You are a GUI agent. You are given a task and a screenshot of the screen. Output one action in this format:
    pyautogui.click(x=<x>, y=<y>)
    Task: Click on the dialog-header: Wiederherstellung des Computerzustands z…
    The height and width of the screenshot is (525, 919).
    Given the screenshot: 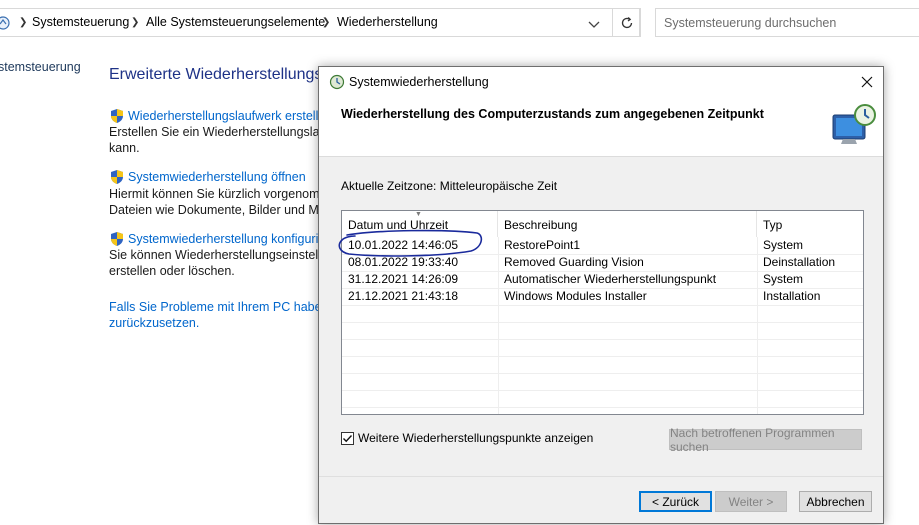 What is the action you would take?
    pyautogui.click(x=601, y=127)
    